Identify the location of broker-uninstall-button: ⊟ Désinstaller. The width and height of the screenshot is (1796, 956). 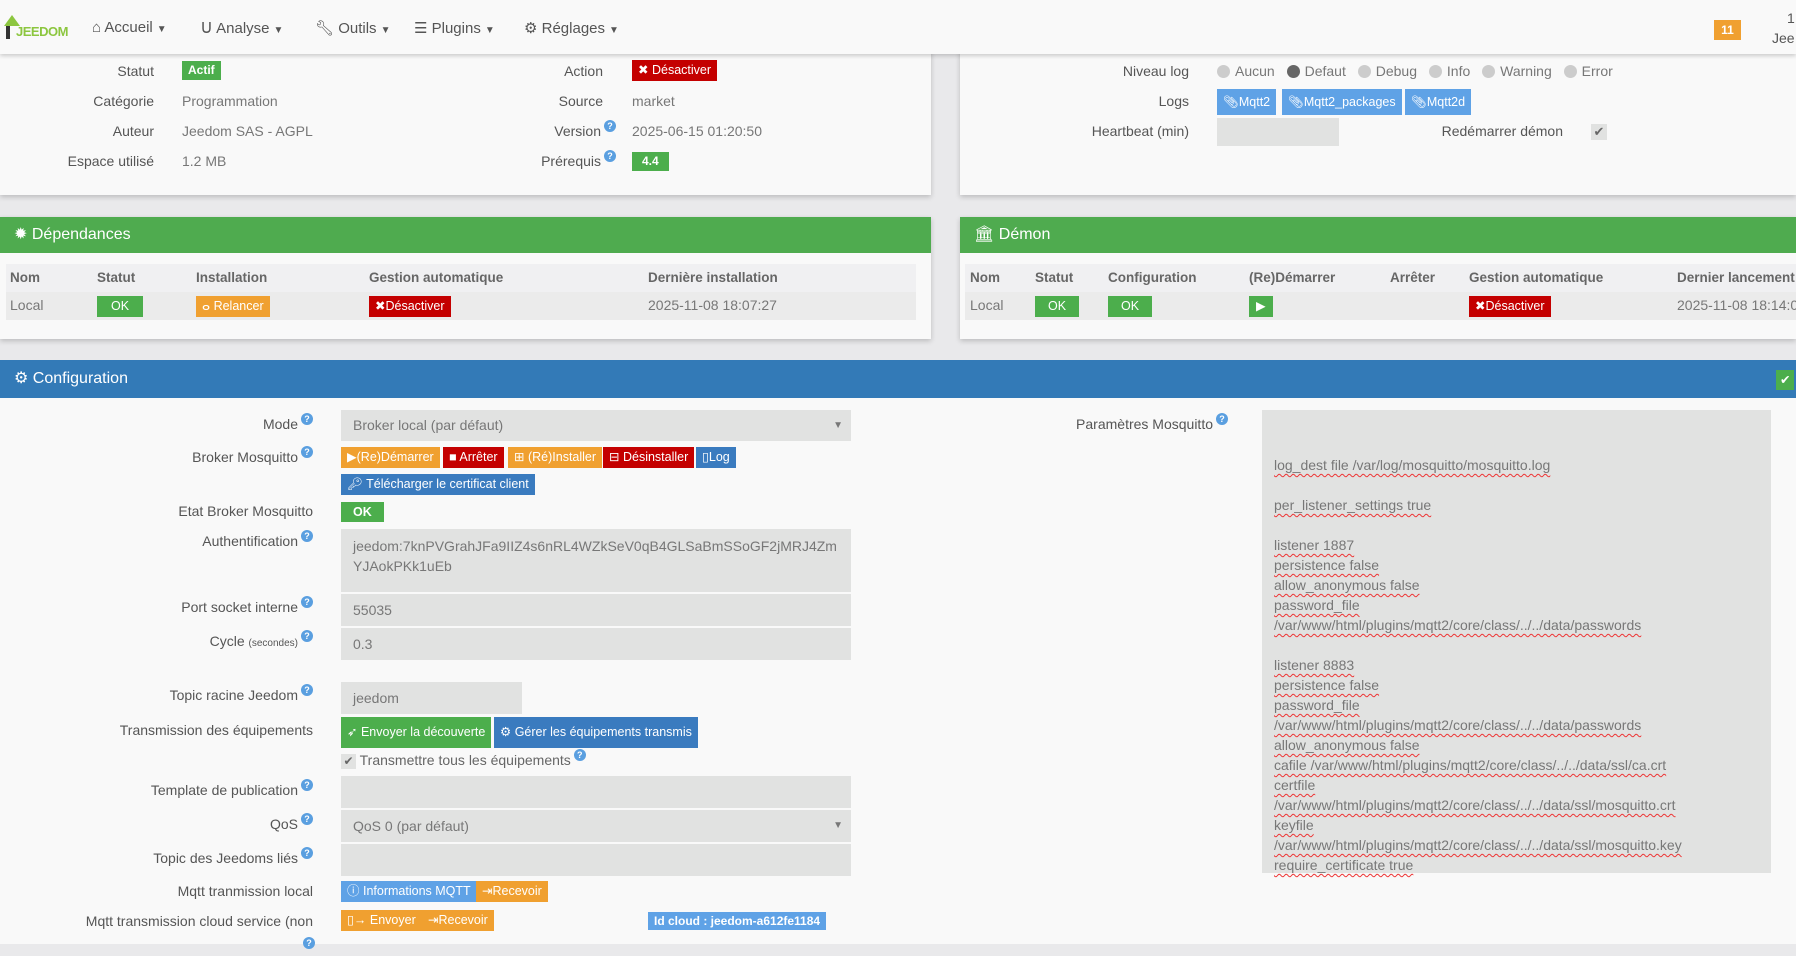
(649, 457).